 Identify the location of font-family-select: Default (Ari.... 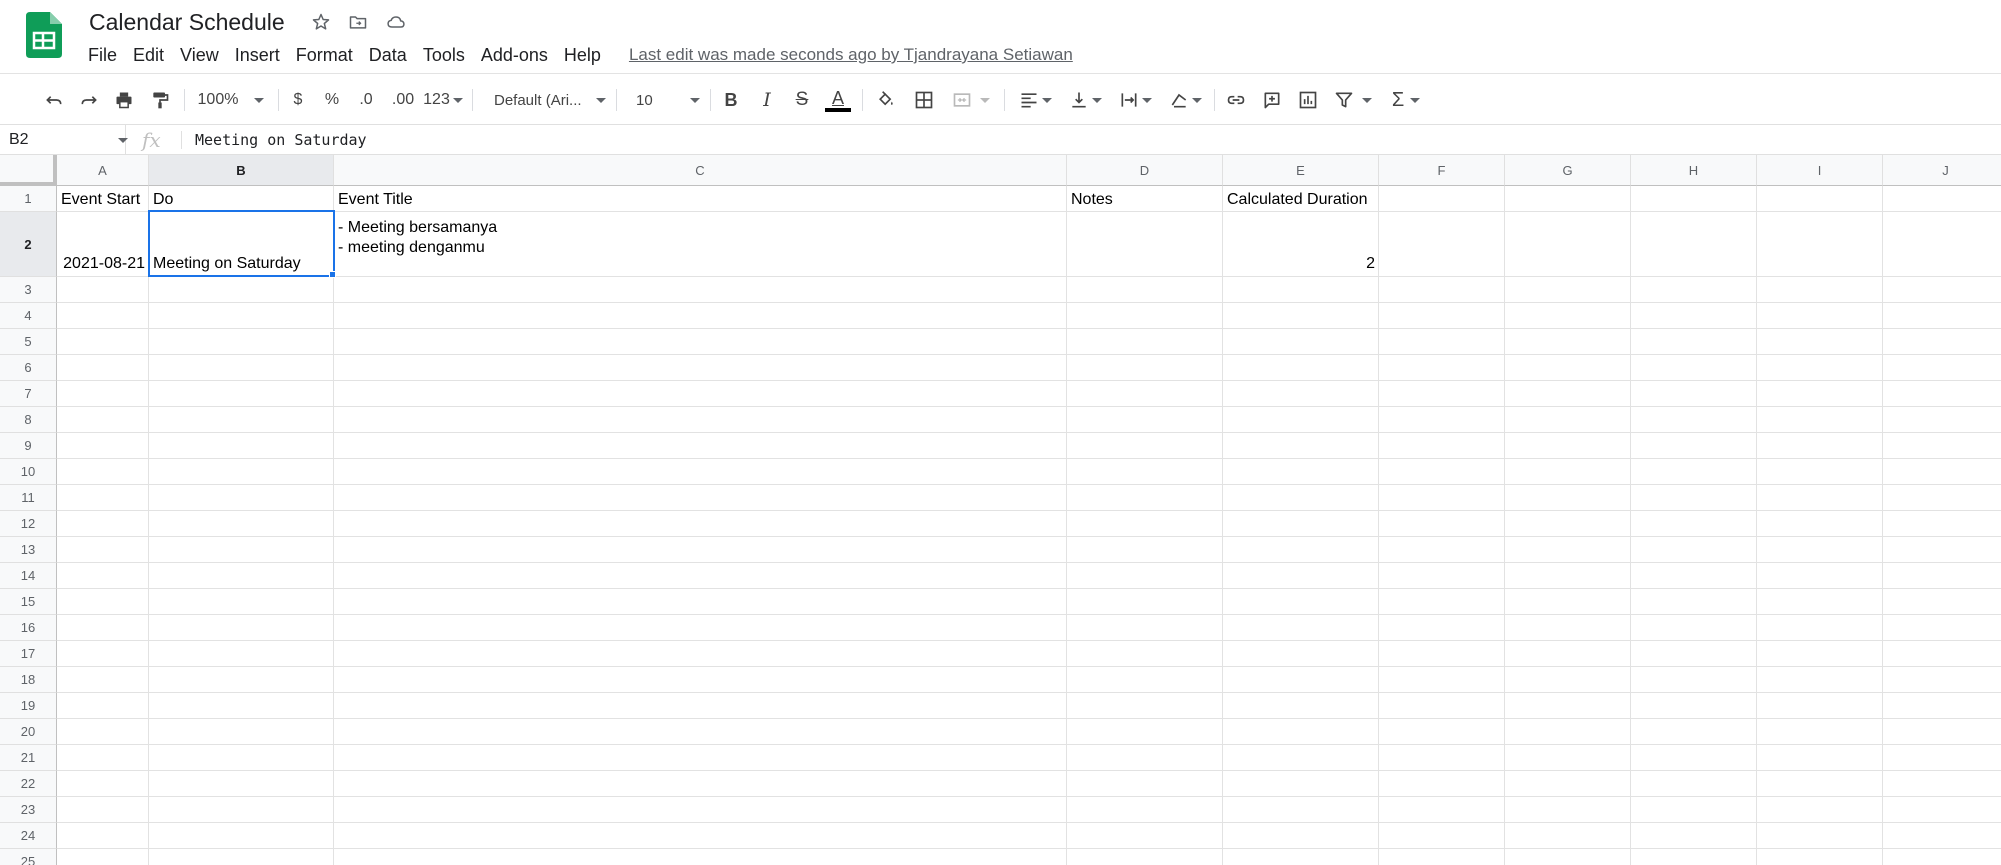
(545, 100).